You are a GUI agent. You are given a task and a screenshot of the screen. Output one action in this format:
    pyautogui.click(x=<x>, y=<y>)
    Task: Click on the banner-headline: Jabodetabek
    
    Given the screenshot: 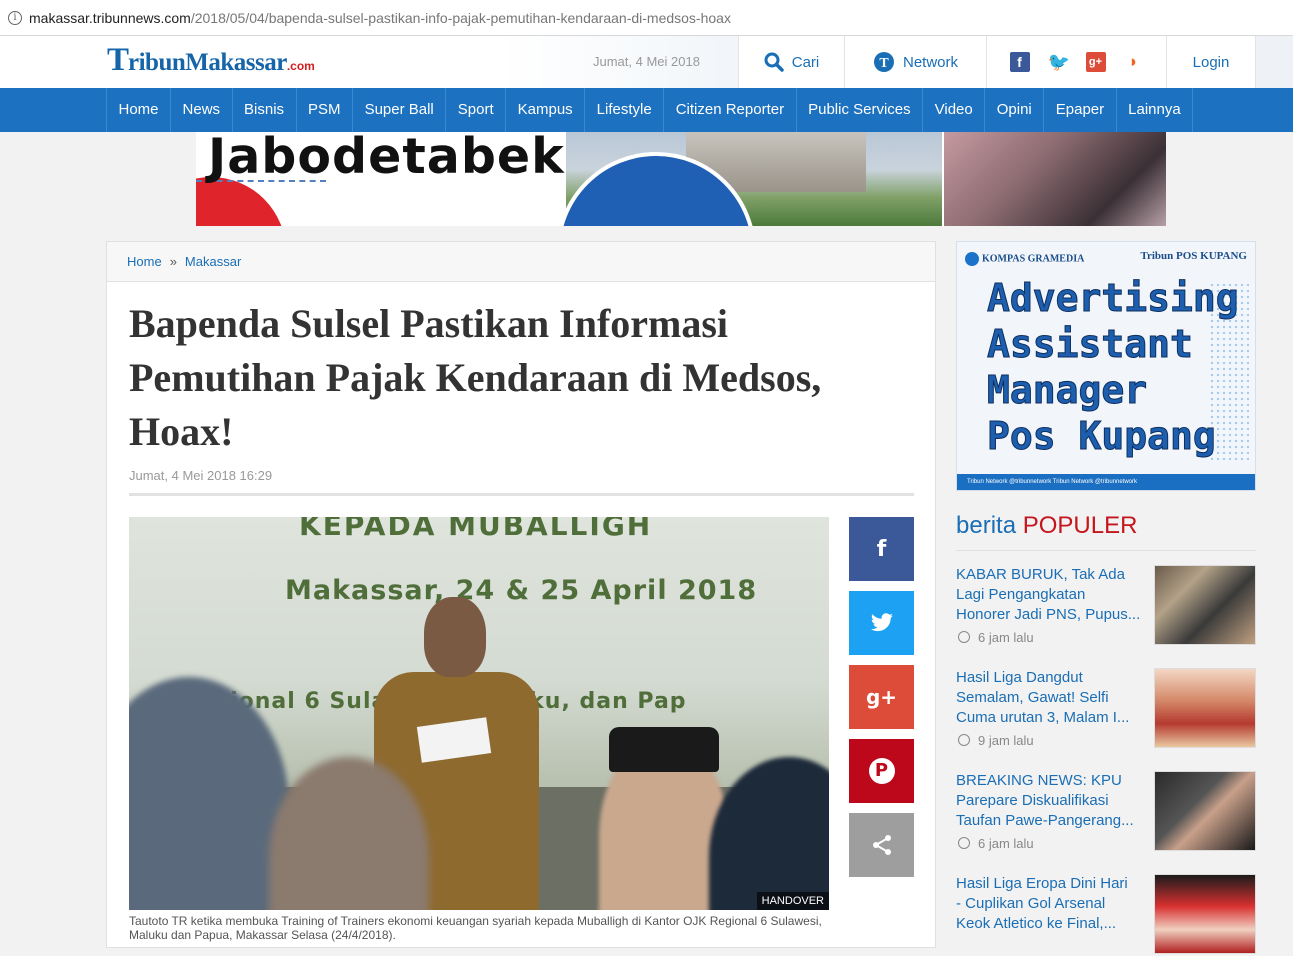 What is the action you would take?
    pyautogui.click(x=386, y=158)
    